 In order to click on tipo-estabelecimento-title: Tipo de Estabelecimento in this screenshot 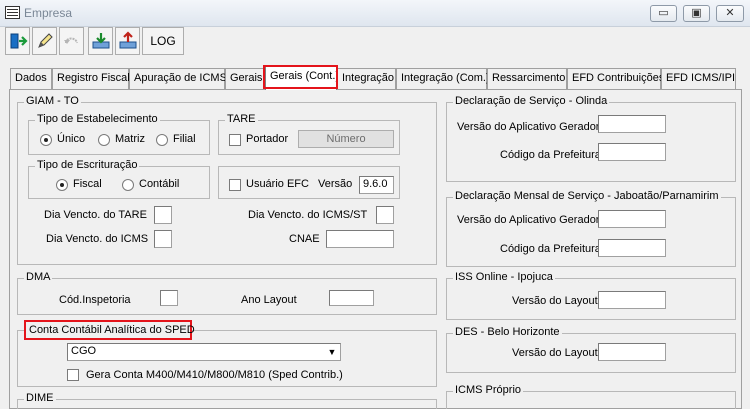, I will do `click(97, 119)`.